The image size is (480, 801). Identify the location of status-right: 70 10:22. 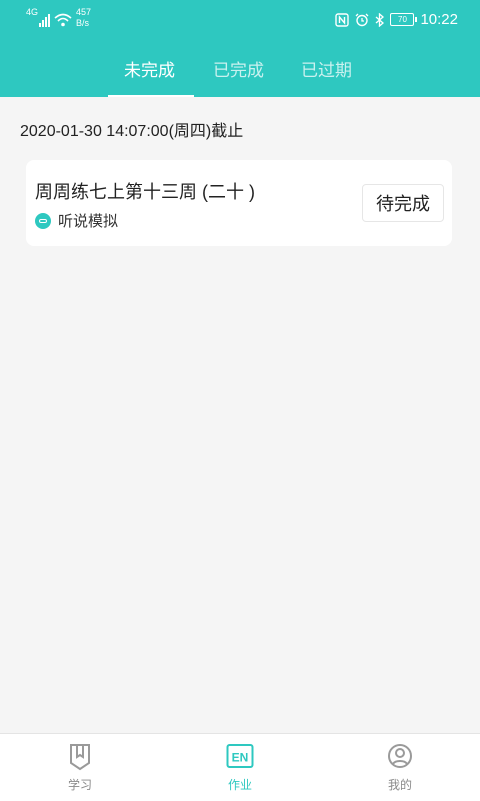
(396, 19).